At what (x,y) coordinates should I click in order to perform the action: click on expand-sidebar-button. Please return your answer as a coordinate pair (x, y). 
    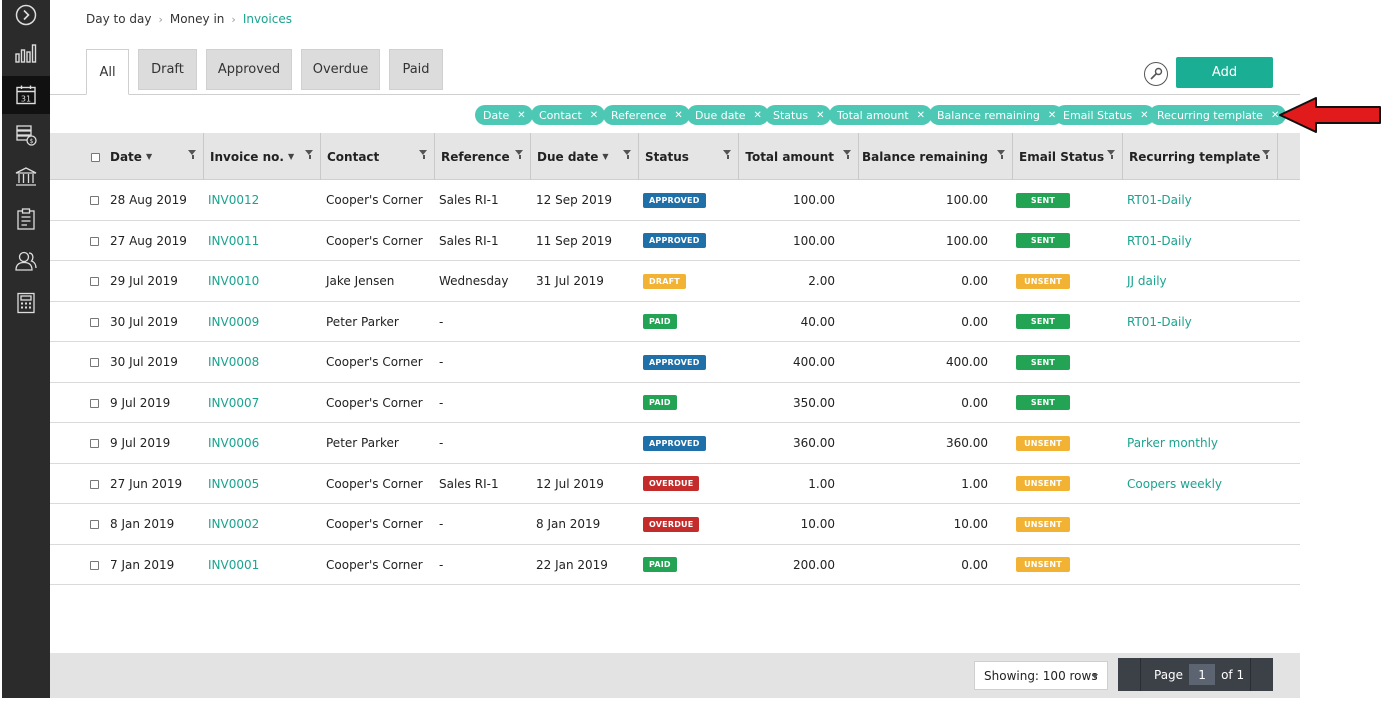
    Looking at the image, I should click on (26, 17).